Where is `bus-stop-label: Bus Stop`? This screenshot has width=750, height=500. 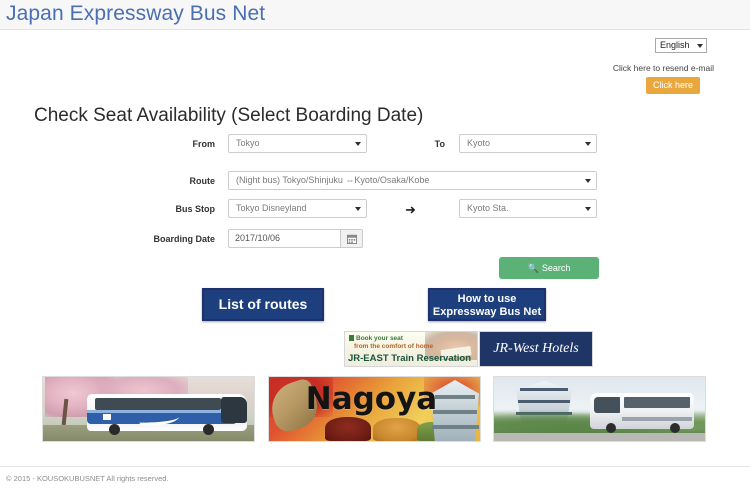
bus-stop-label: Bus Stop is located at coordinates (195, 209).